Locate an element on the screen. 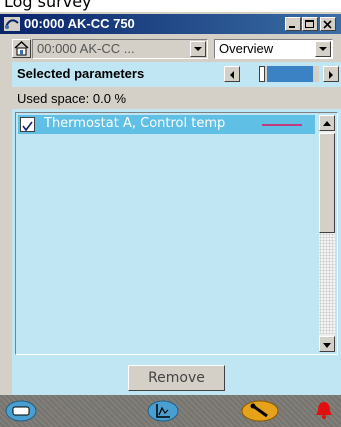 The width and height of the screenshot is (341, 427). home-icon is located at coordinates (21, 48).